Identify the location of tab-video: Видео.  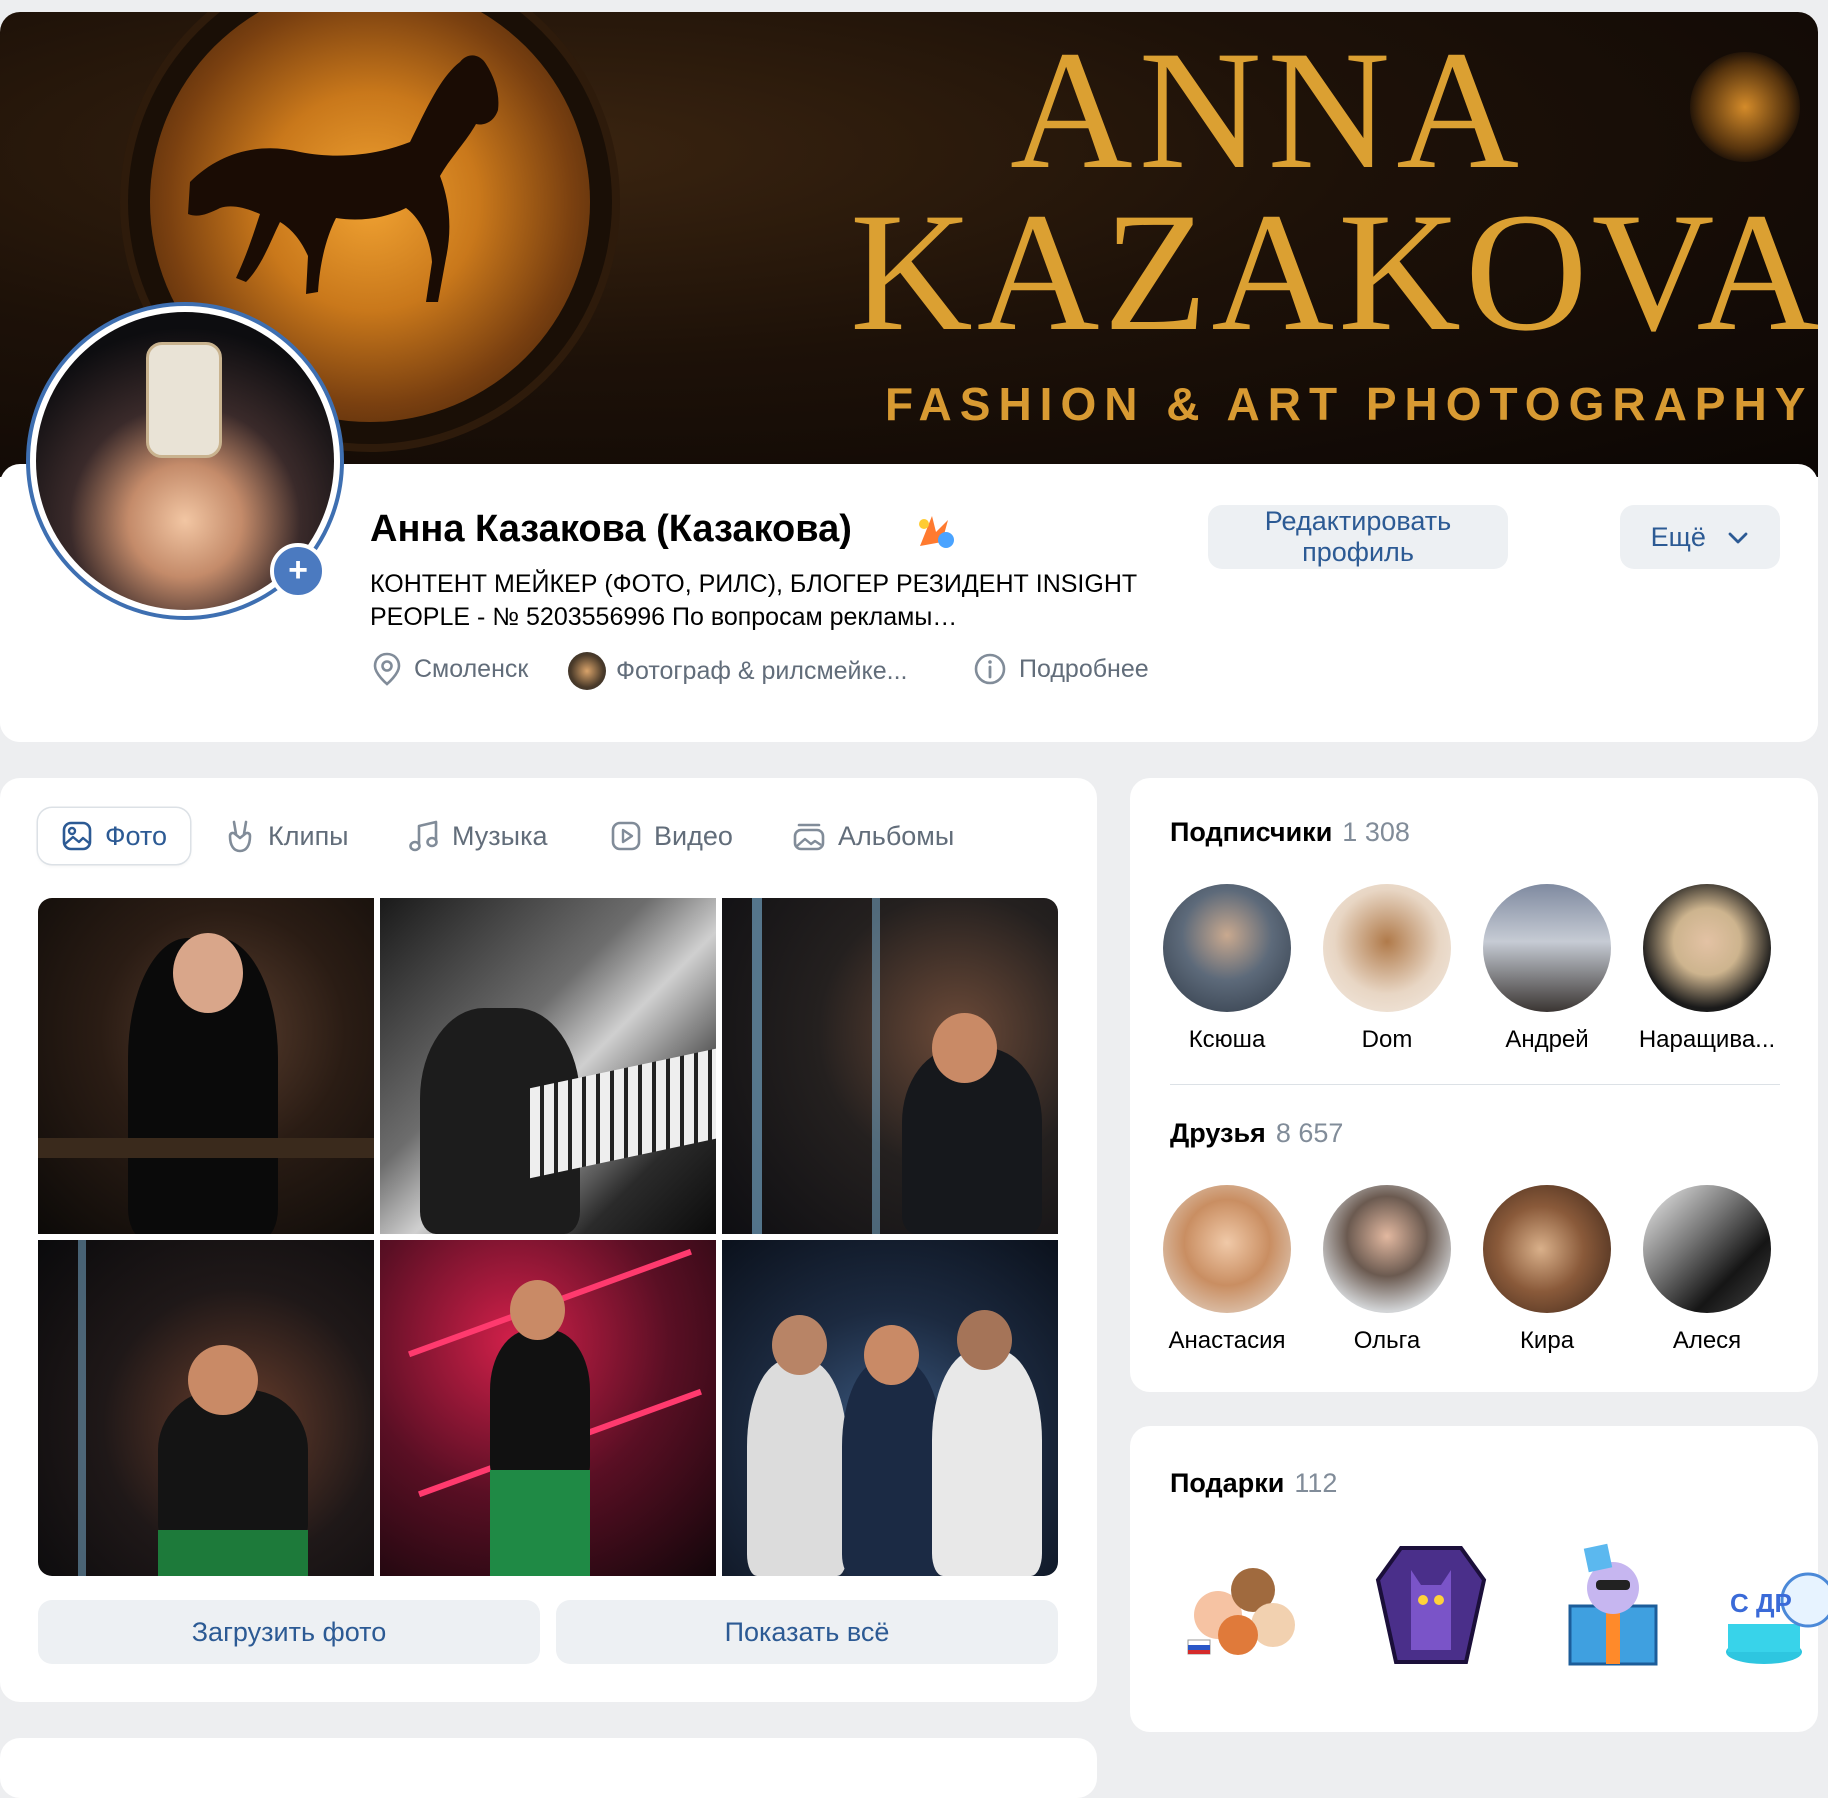
(671, 836).